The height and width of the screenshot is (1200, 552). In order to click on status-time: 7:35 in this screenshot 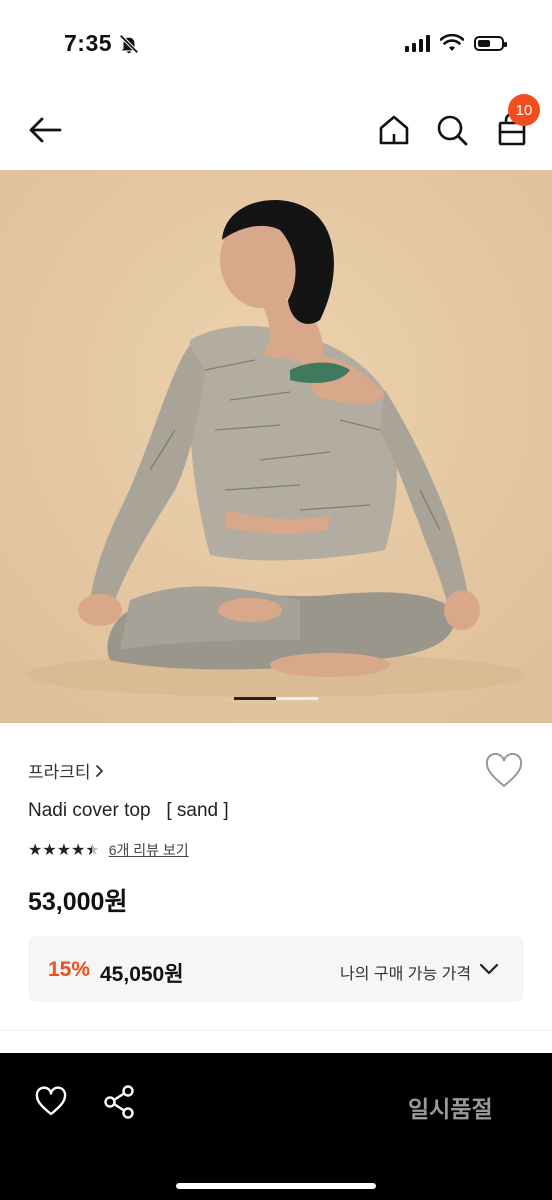, I will do `click(88, 43)`.